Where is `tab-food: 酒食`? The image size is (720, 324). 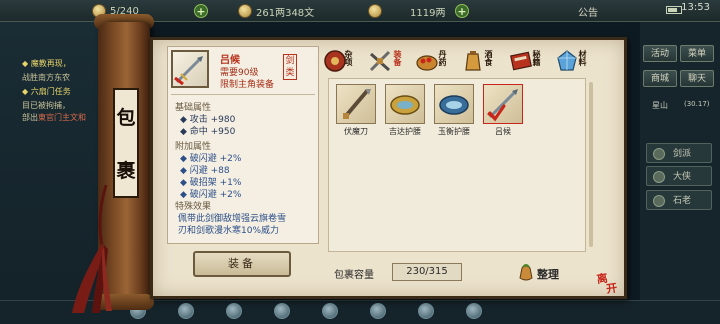 tab-food: 酒食 is located at coordinates (477, 61).